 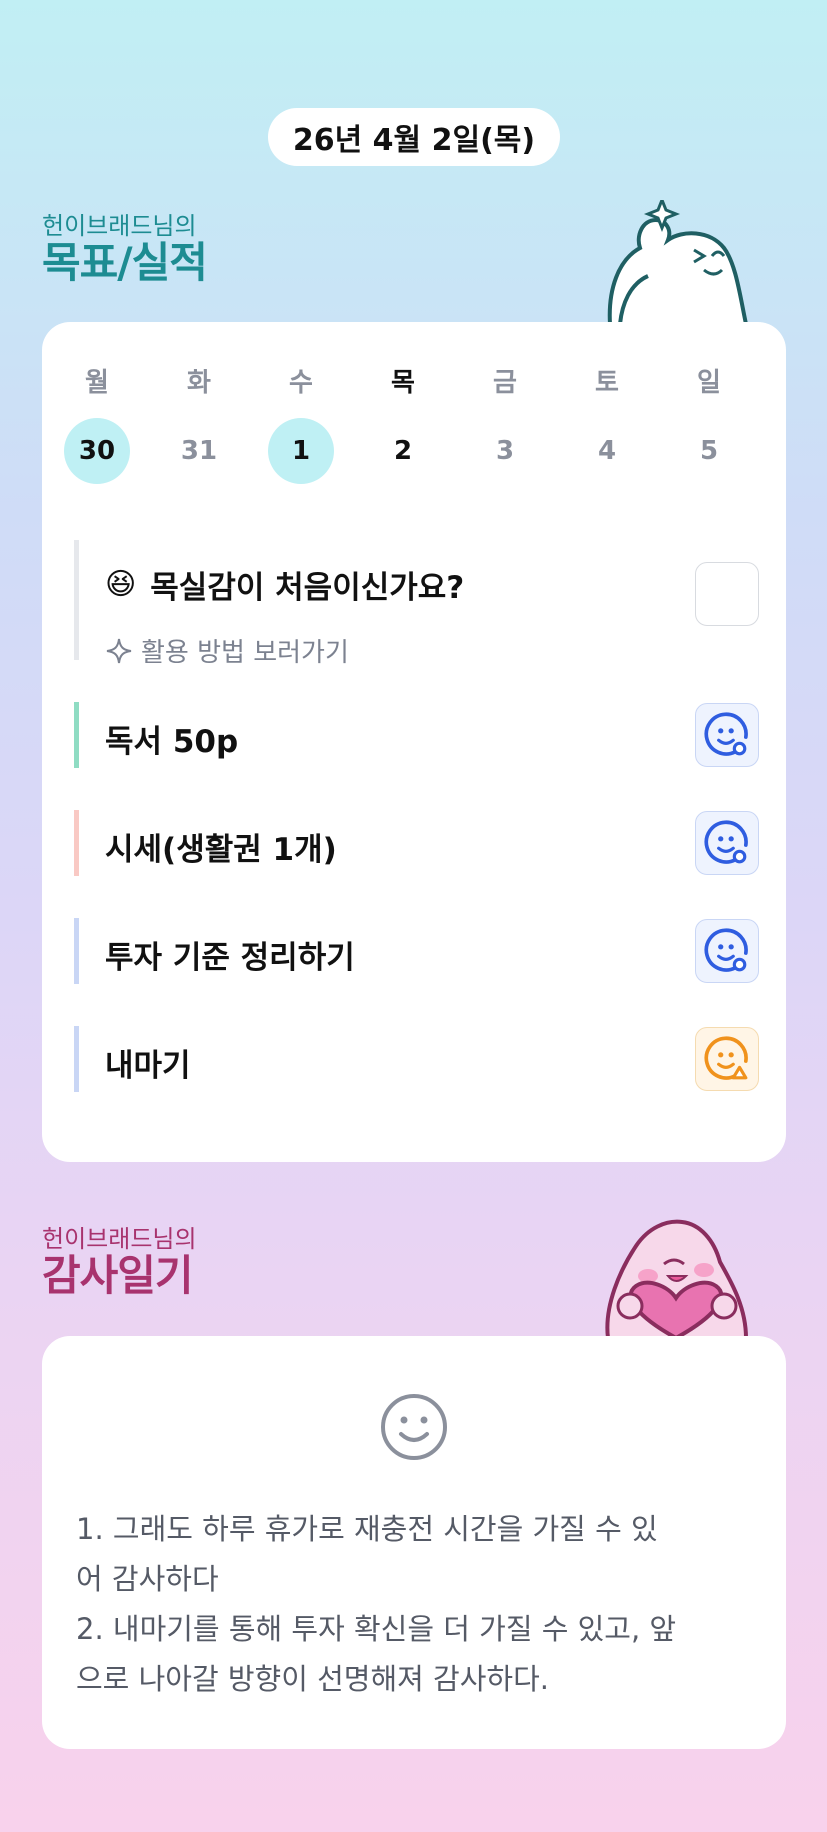 What do you see at coordinates (709, 383) in the screenshot?
I see `weekday-label: 일` at bounding box center [709, 383].